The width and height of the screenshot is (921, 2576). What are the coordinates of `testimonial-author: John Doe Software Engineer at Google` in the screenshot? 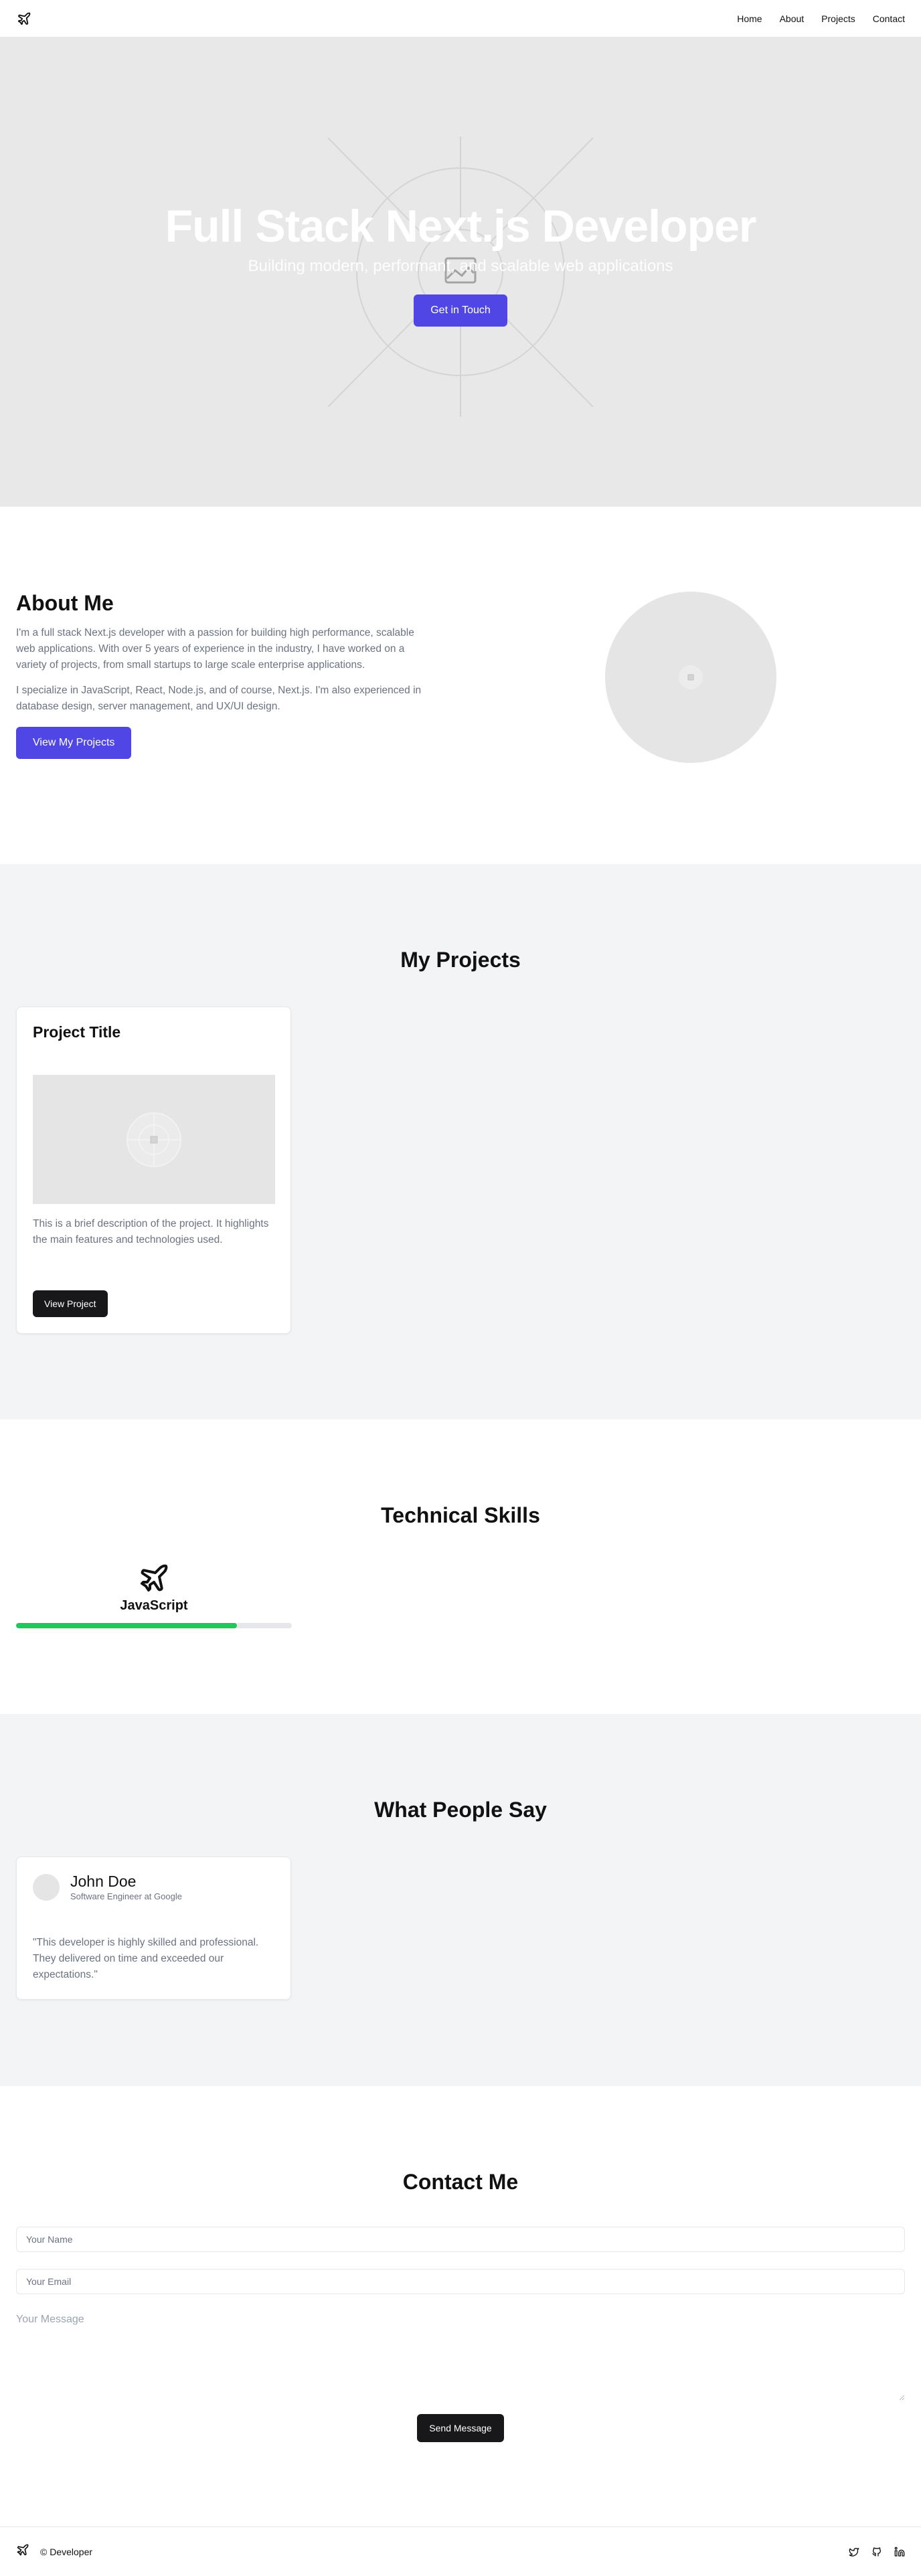 It's located at (126, 1887).